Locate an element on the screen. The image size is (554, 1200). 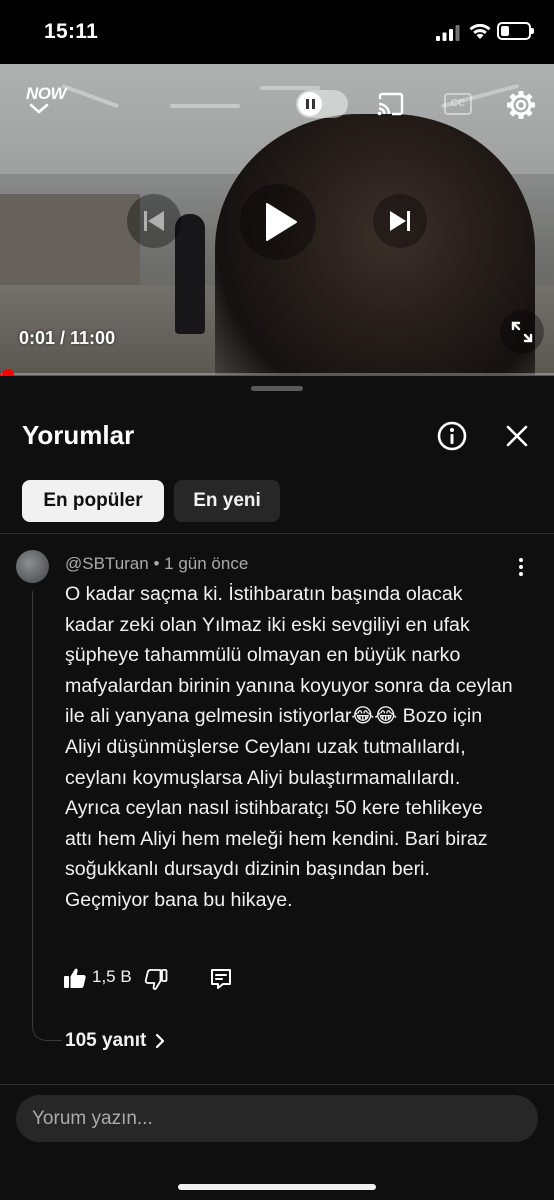
view-replies-button: 105 yanıt is located at coordinates (116, 1041).